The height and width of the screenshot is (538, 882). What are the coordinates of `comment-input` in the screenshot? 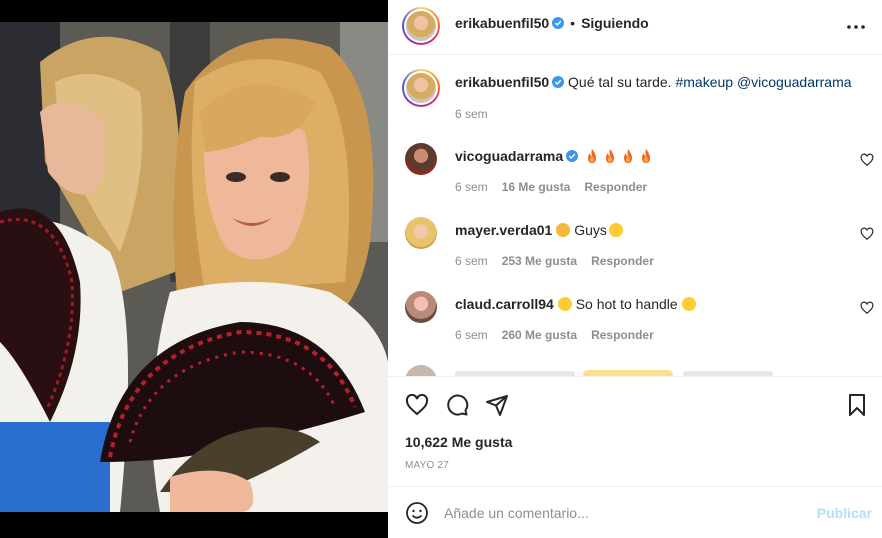 It's located at (614, 513).